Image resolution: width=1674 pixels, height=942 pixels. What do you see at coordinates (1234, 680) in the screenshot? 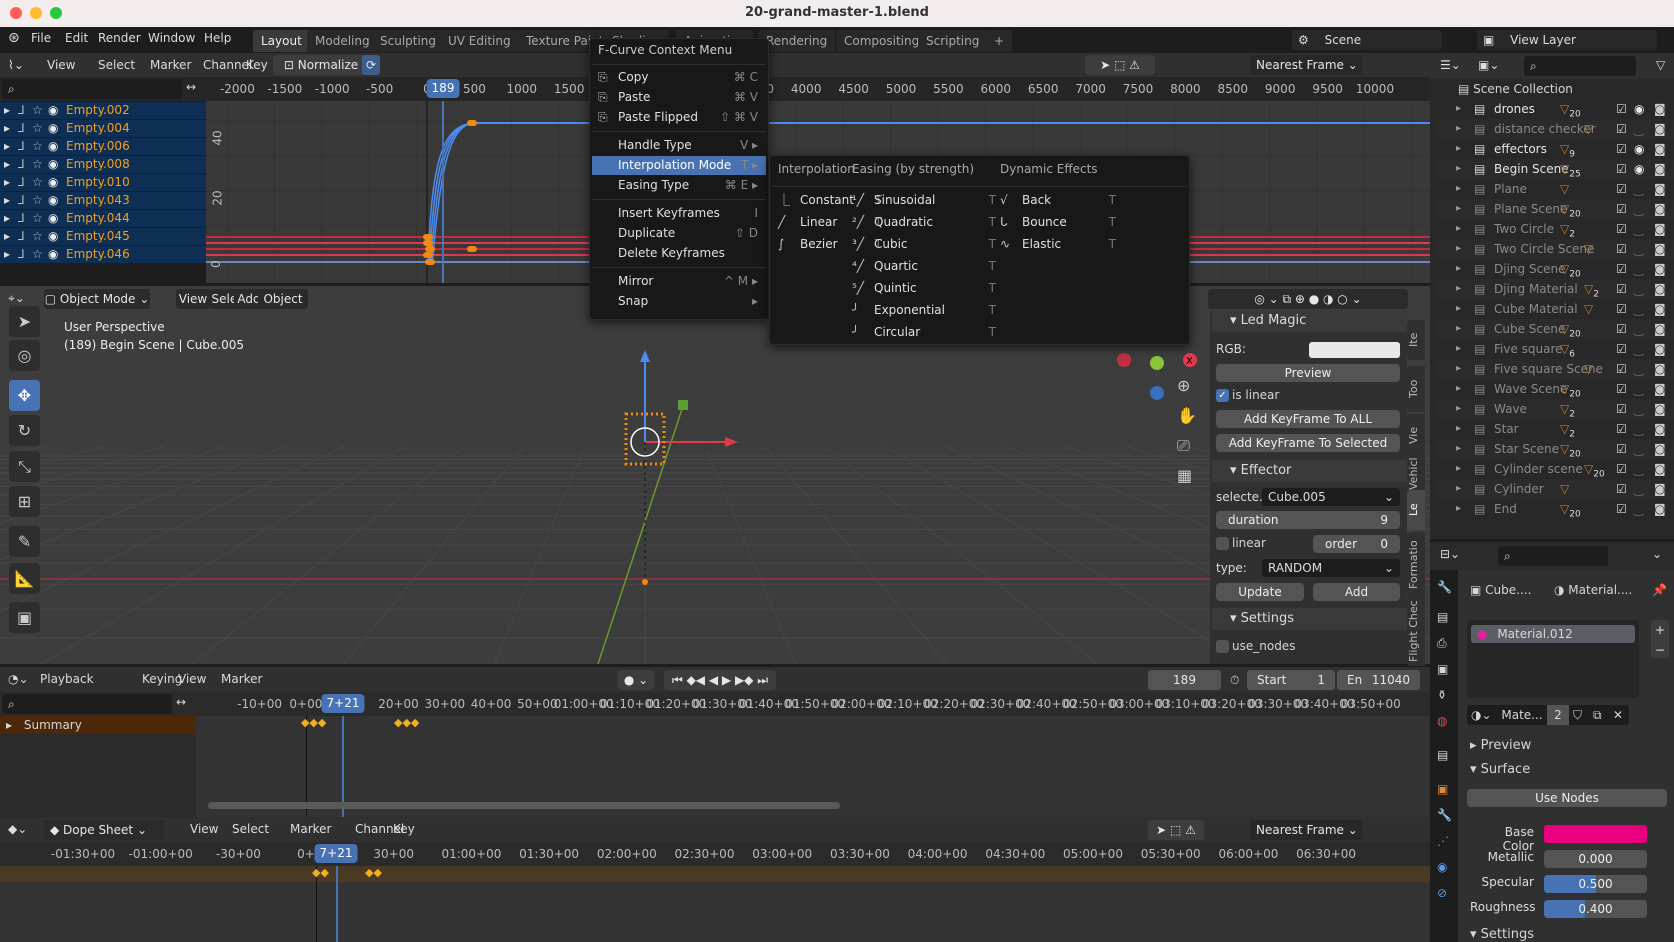
I see `stopwatch-icon: ⏱` at bounding box center [1234, 680].